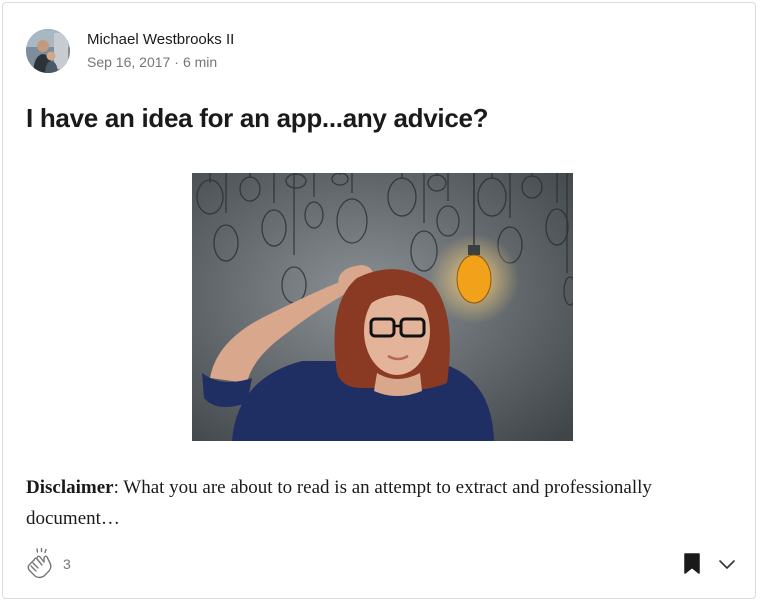 Image resolution: width=760 pixels, height=603 pixels. What do you see at coordinates (692, 564) in the screenshot?
I see `bookmark-icon` at bounding box center [692, 564].